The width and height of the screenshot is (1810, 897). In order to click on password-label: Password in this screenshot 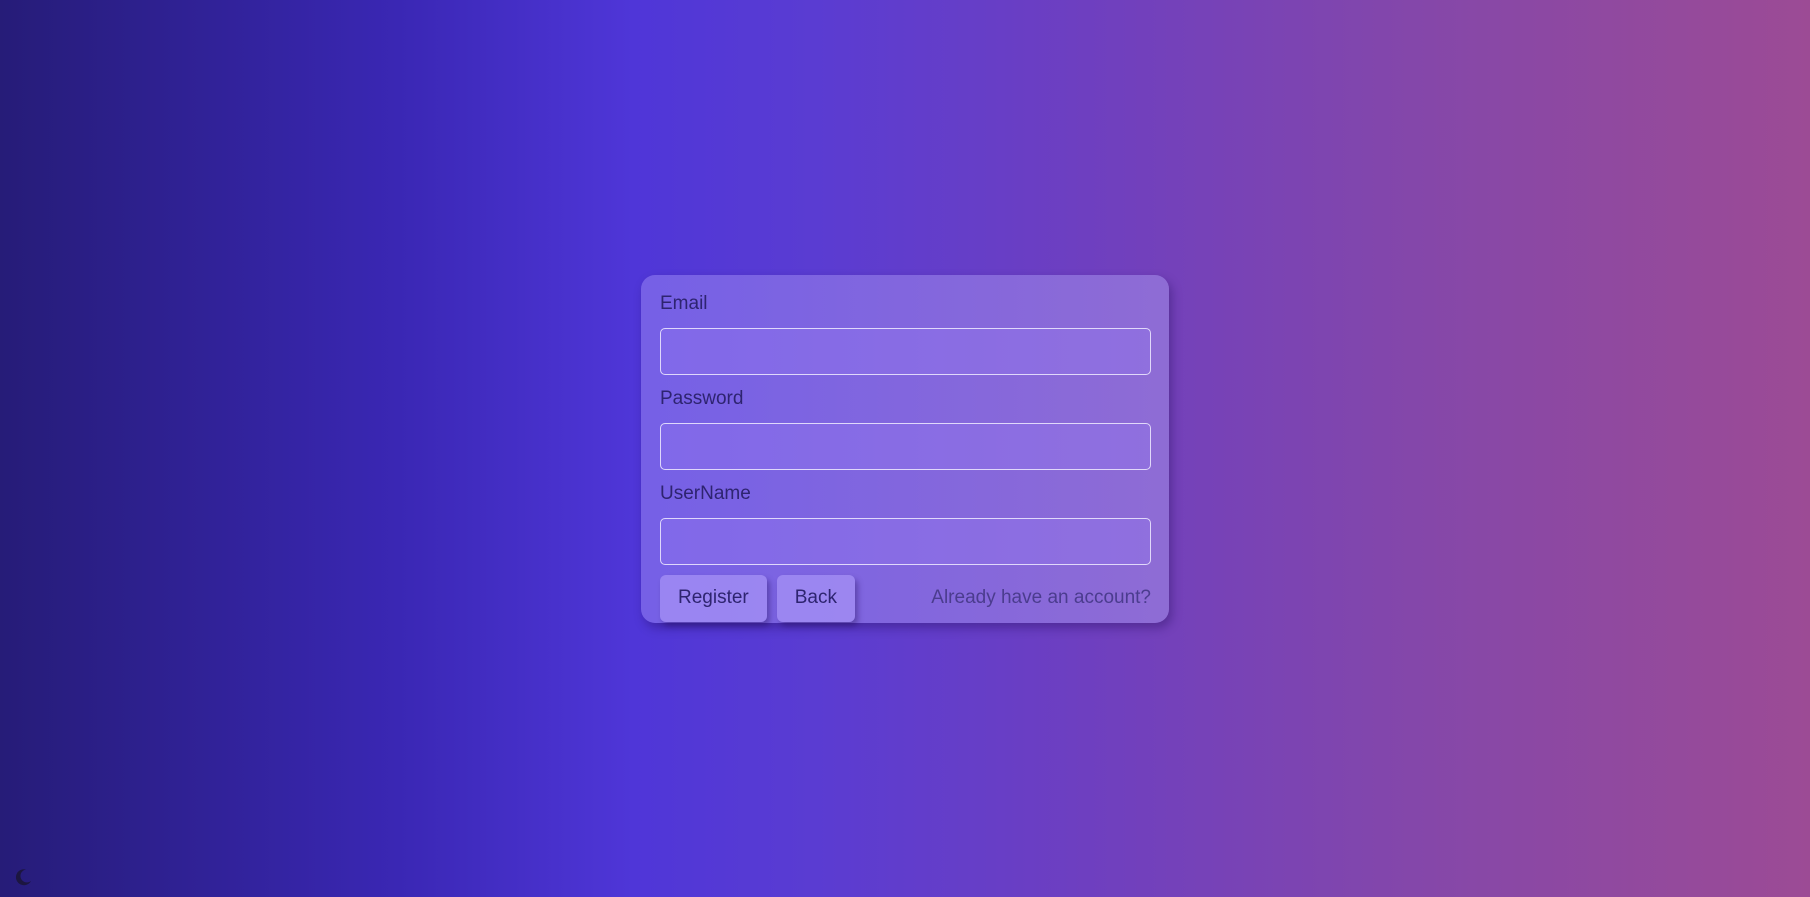, I will do `click(702, 398)`.